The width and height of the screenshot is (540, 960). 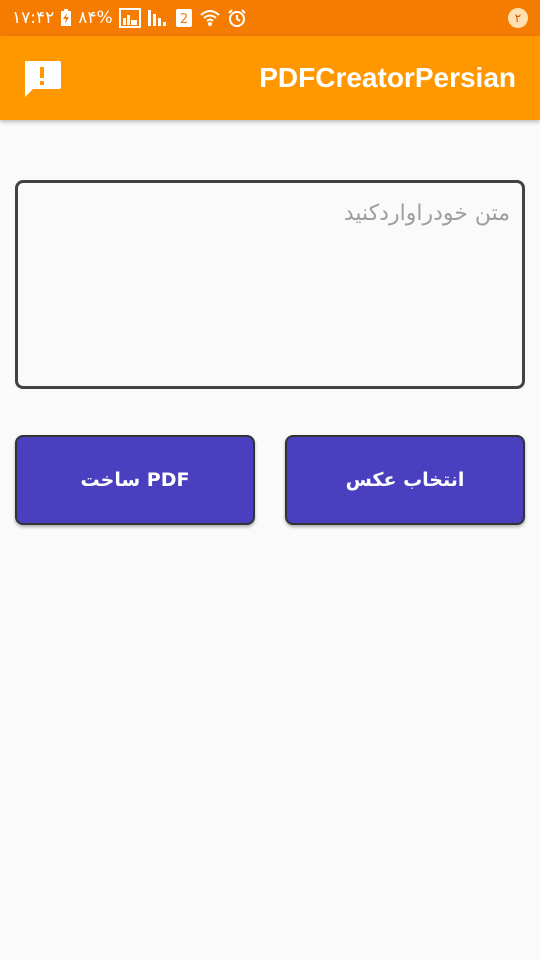 I want to click on signal-bars-icon, so click(x=158, y=18).